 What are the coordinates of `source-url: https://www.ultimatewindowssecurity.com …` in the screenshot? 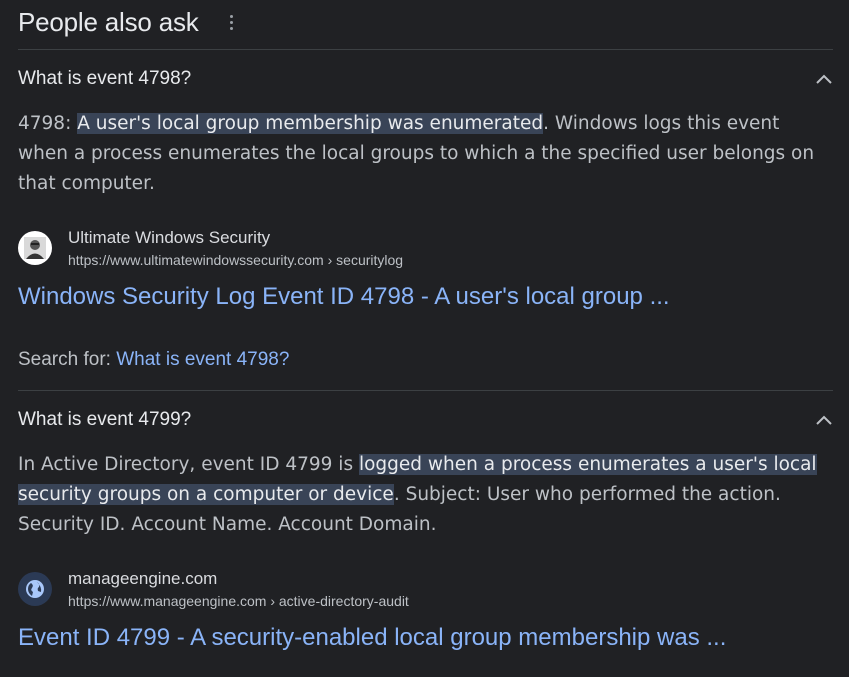 It's located at (236, 259).